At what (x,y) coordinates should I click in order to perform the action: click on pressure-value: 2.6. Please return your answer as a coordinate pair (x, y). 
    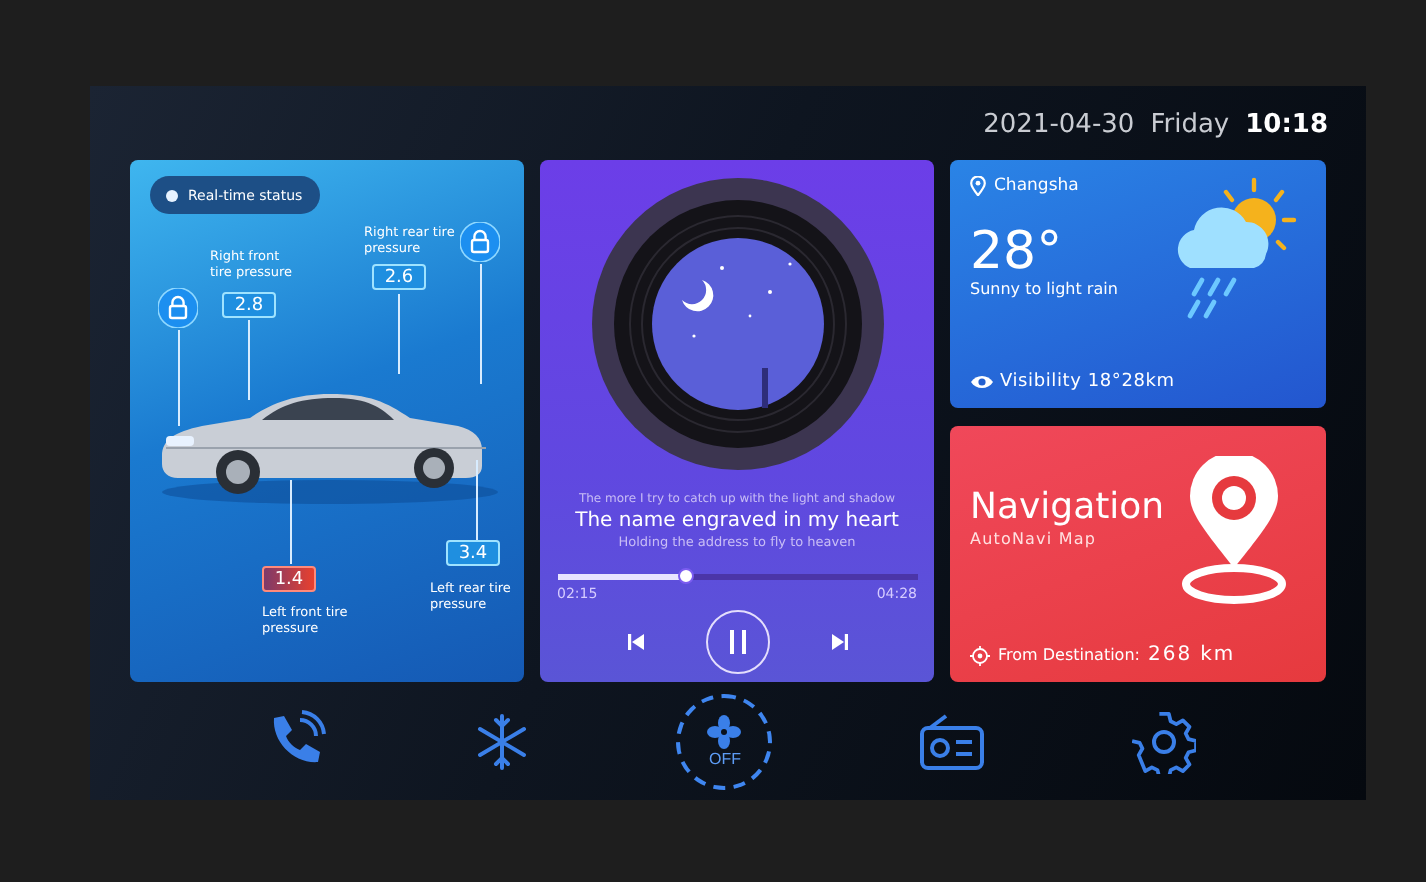
    Looking at the image, I should click on (399, 277).